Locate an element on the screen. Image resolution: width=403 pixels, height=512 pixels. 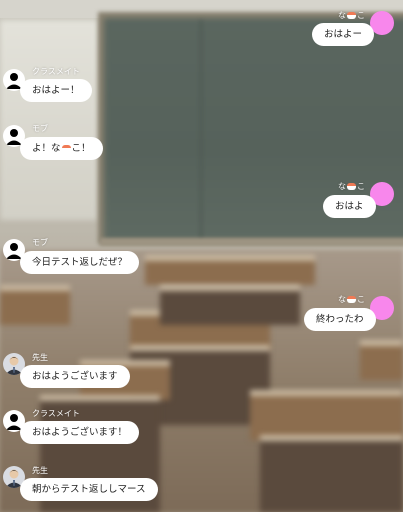
message-bubble: 今日テスト返しだぜ？ is located at coordinates (80, 262).